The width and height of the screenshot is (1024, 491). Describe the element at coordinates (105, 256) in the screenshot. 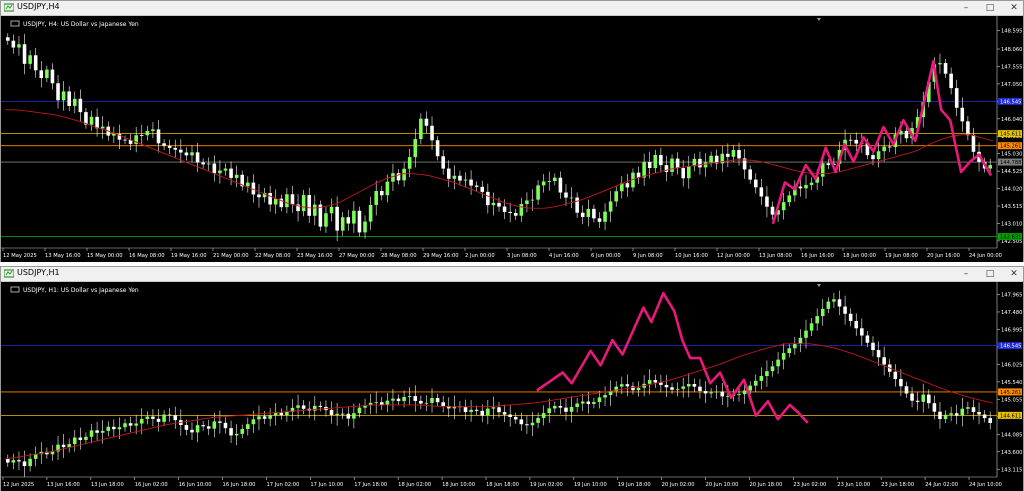

I see `time-tick-label: 15 May 00:00` at that location.